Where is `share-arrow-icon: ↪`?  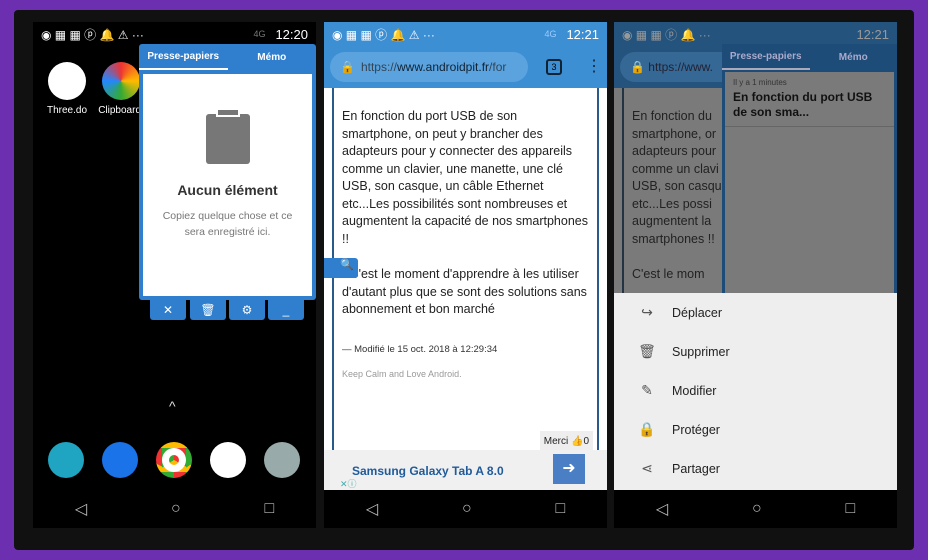 share-arrow-icon: ↪ is located at coordinates (647, 312).